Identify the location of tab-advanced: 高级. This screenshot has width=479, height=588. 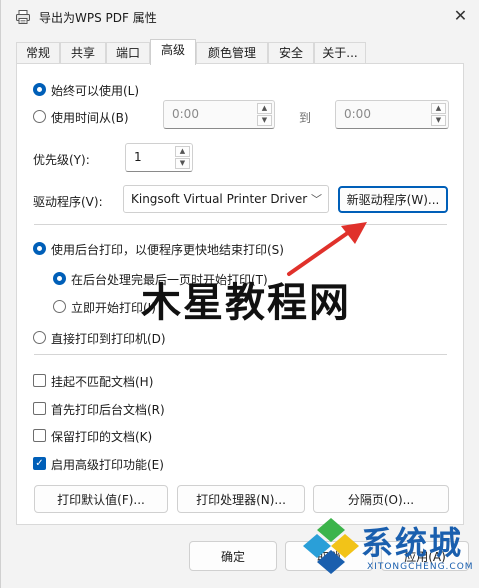
(173, 52).